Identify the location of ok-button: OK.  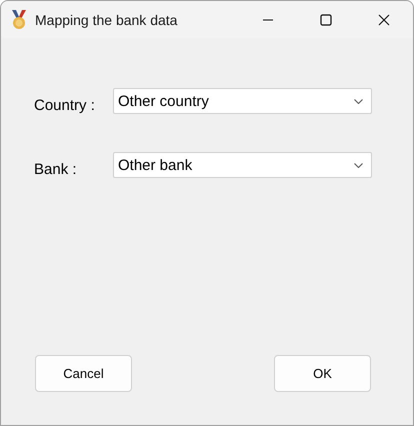
(322, 373).